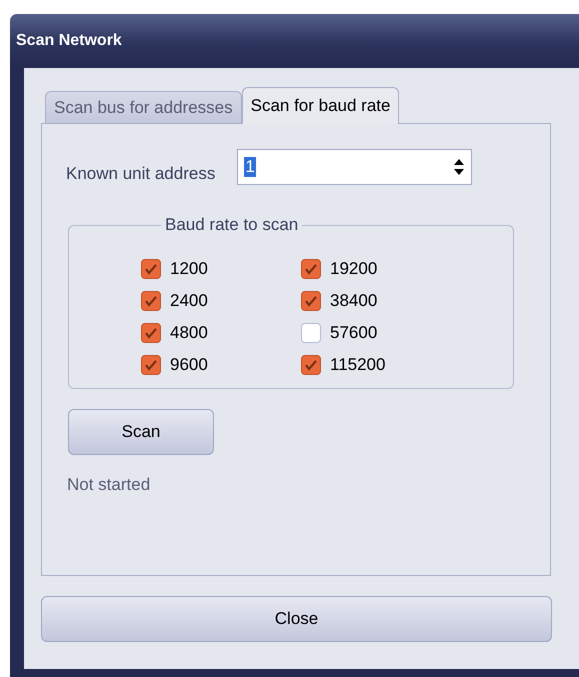 Image resolution: width=579 pixels, height=677 pixels. What do you see at coordinates (354, 301) in the screenshot?
I see `checkbox-label: 38400` at bounding box center [354, 301].